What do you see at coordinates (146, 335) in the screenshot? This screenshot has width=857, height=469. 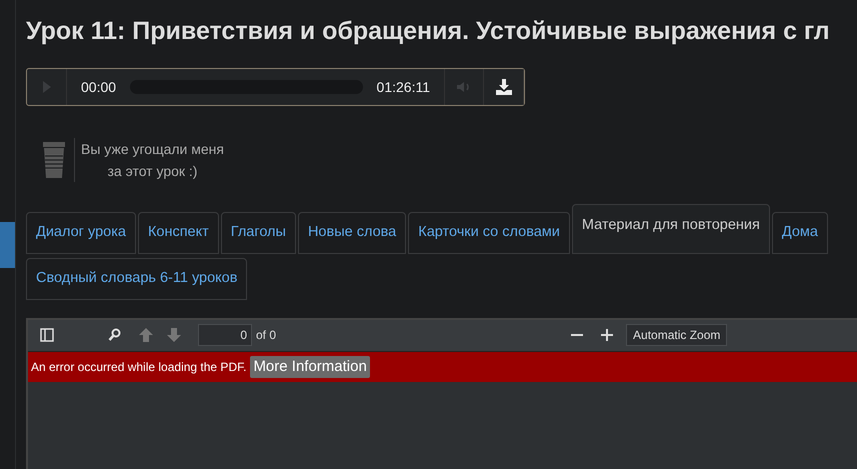 I see `previous-page-icon` at bounding box center [146, 335].